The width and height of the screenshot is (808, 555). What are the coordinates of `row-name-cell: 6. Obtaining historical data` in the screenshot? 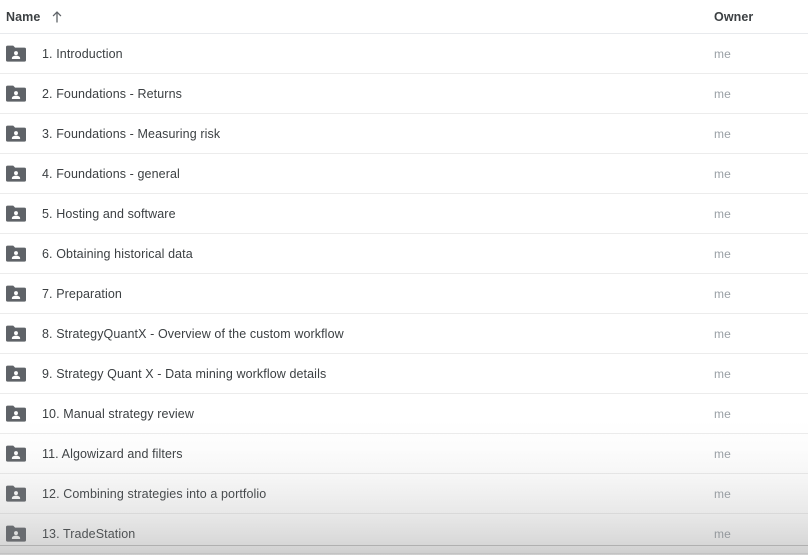 It's located at (350, 253).